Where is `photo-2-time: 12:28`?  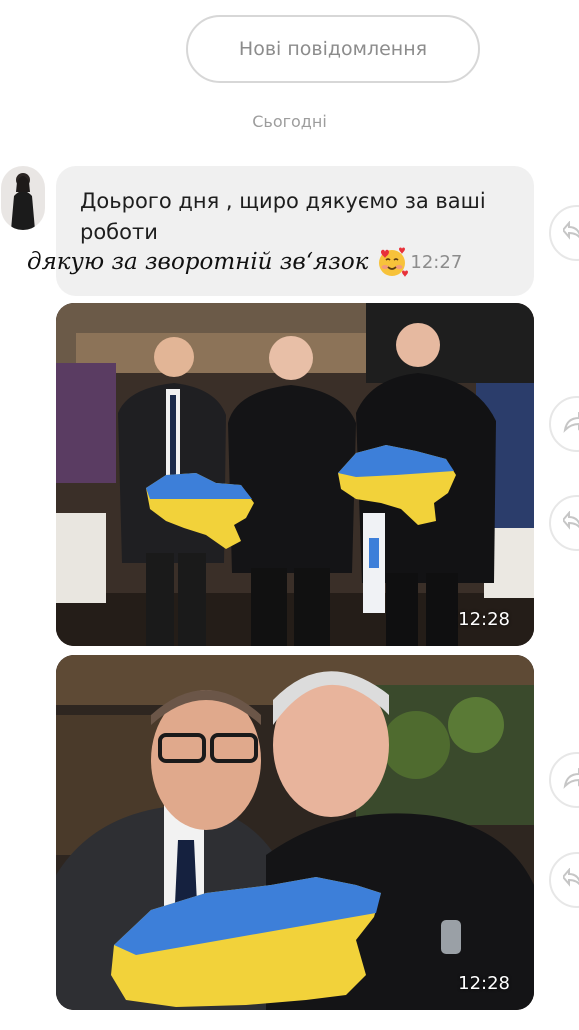 photo-2-time: 12:28 is located at coordinates (484, 983).